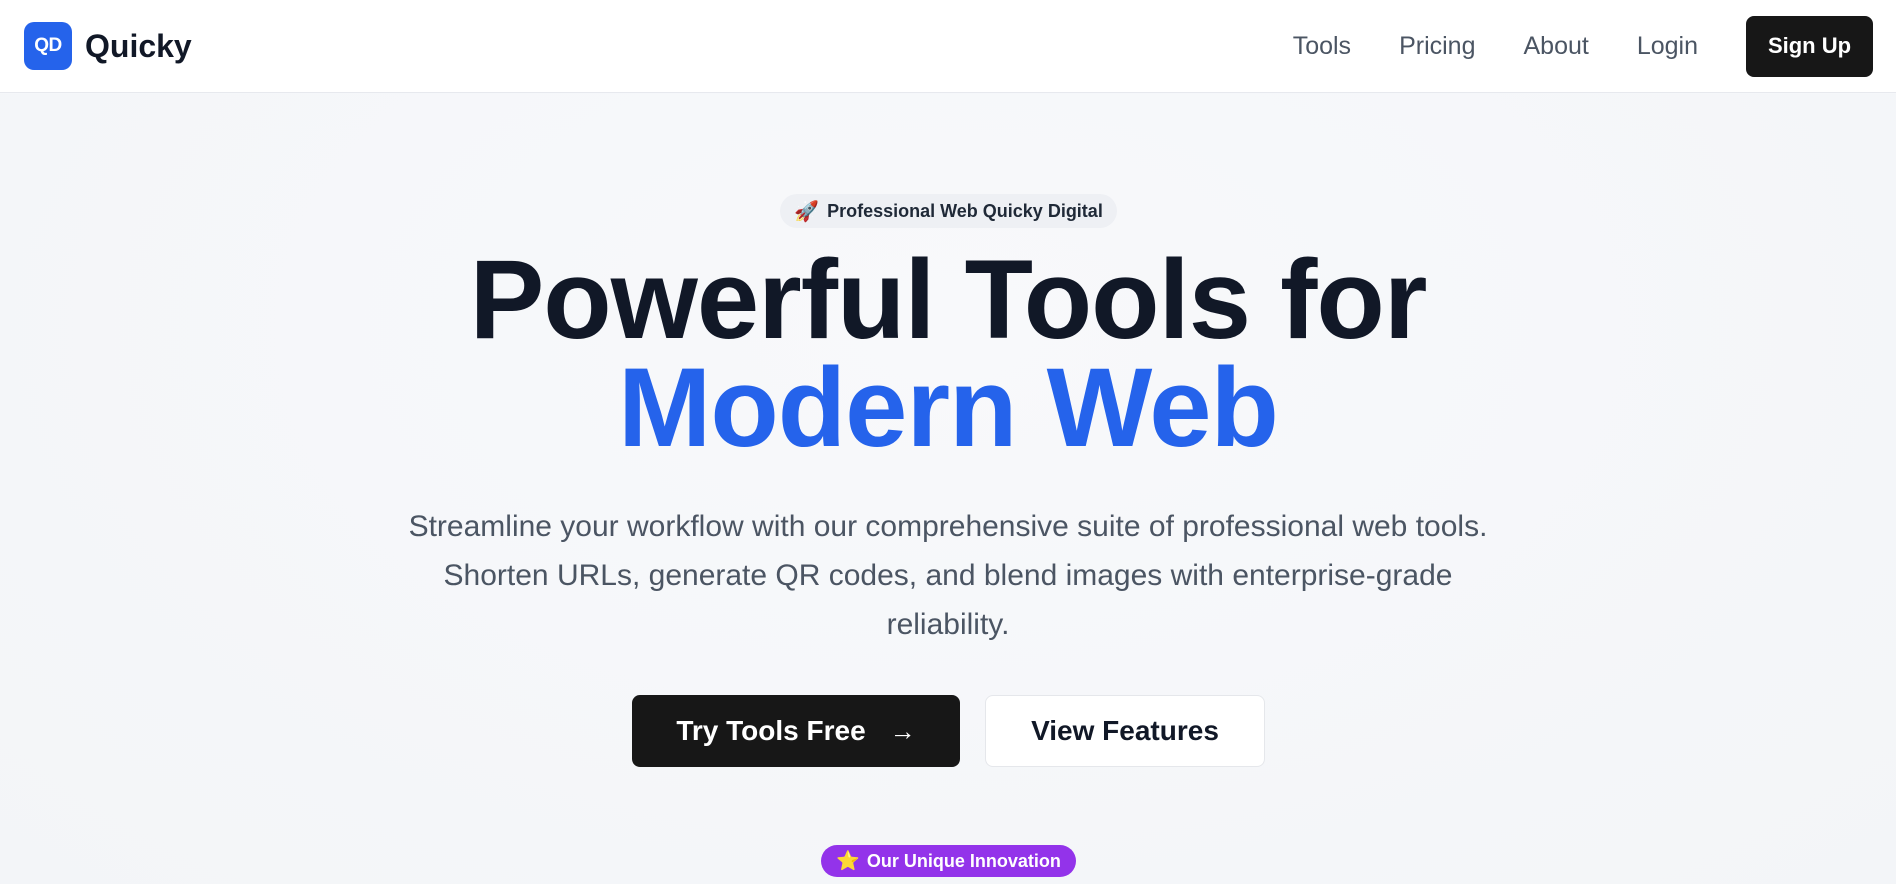  Describe the element at coordinates (138, 46) in the screenshot. I see `brand-name: Quicky` at that location.